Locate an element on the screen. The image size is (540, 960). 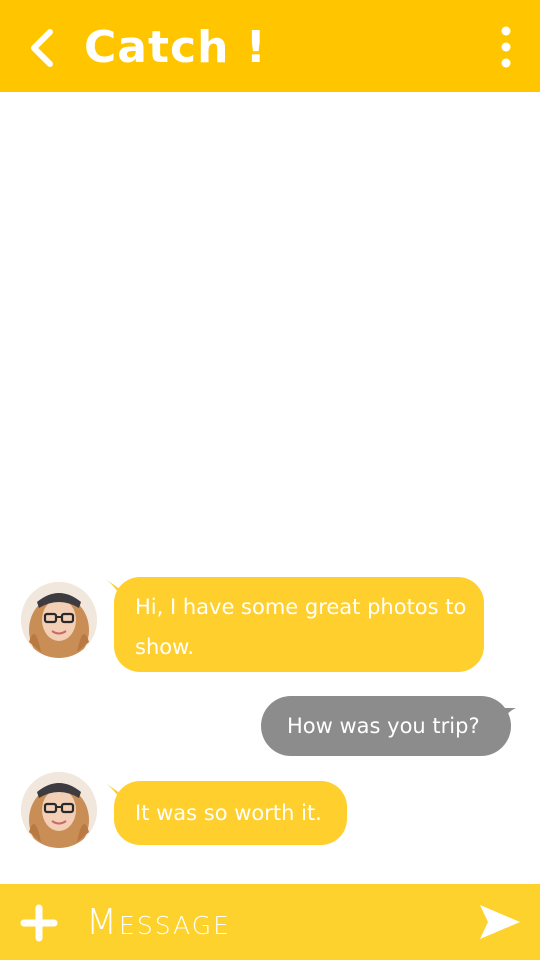
outgoing-message-bubble: How was you trip? is located at coordinates (386, 726).